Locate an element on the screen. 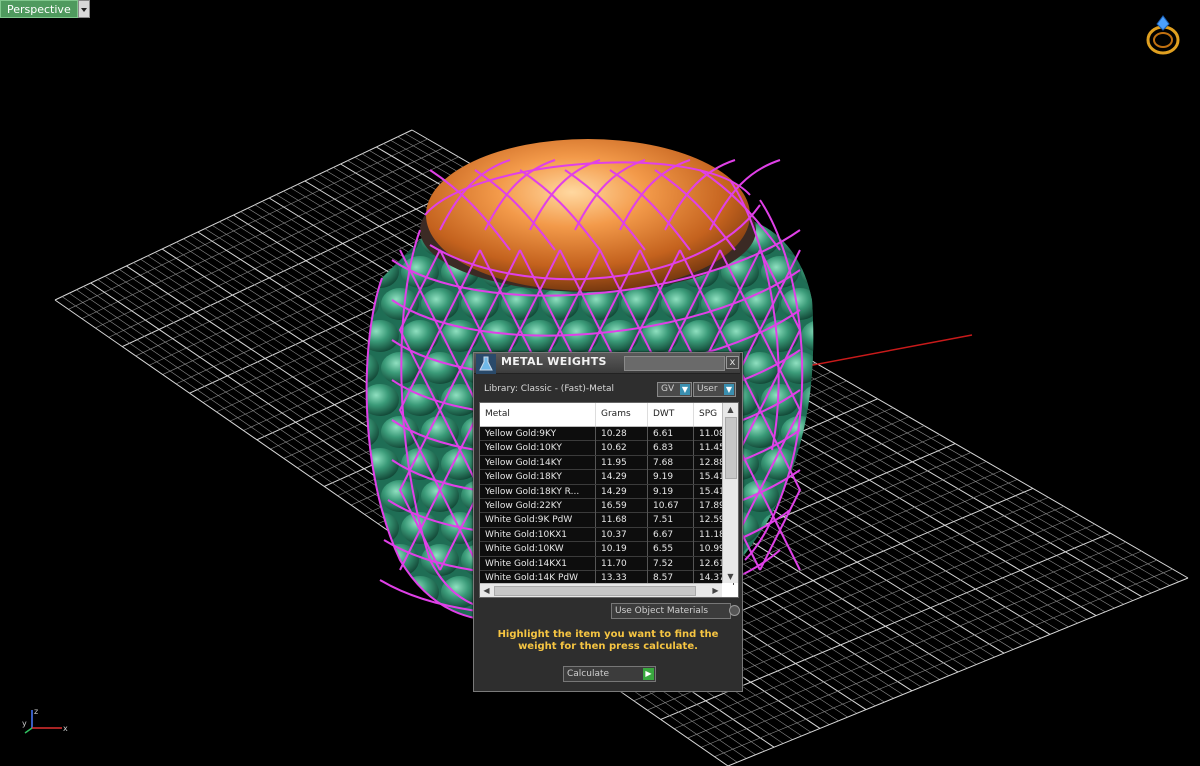 This screenshot has height=766, width=1200. grams-cell: 11.95 is located at coordinates (622, 462).